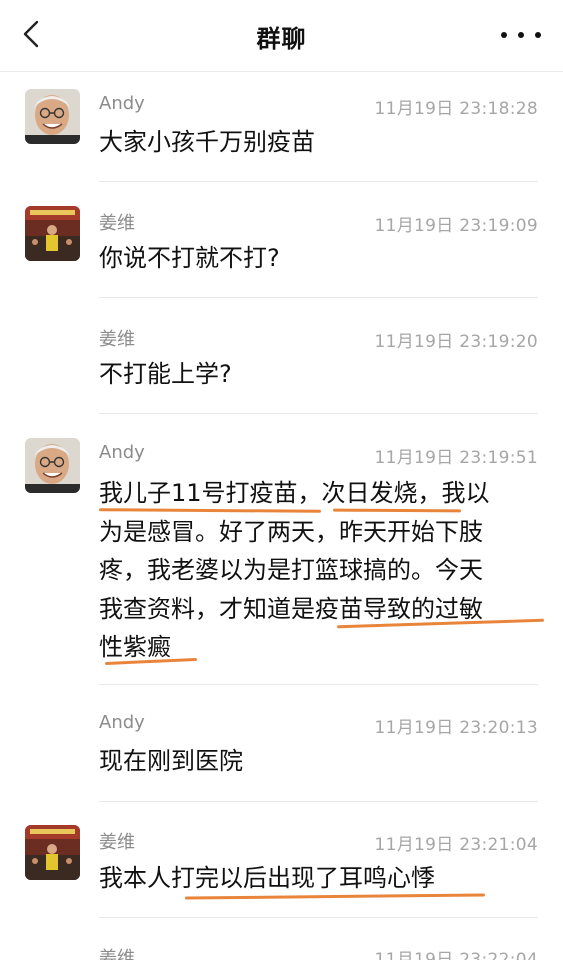 The image size is (563, 960). I want to click on more-button, so click(521, 35).